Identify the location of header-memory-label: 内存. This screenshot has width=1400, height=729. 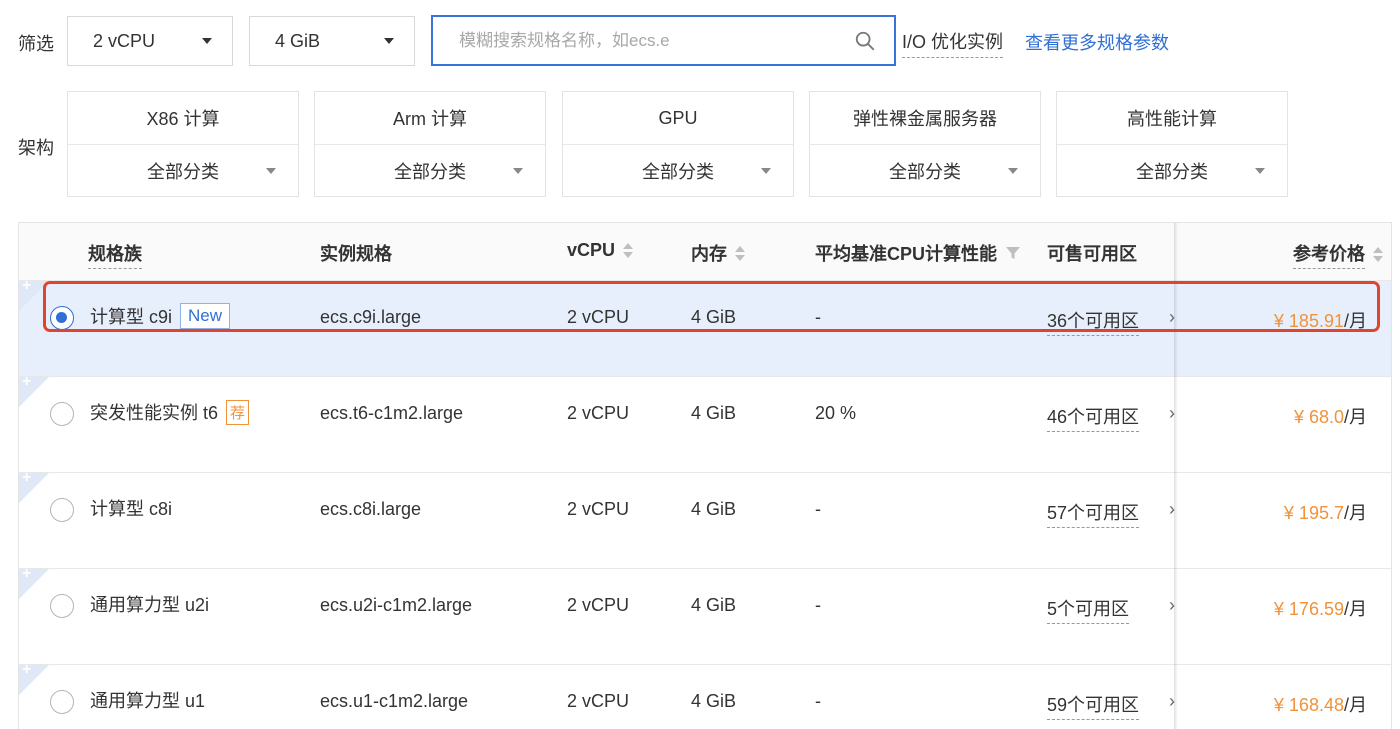
(709, 253).